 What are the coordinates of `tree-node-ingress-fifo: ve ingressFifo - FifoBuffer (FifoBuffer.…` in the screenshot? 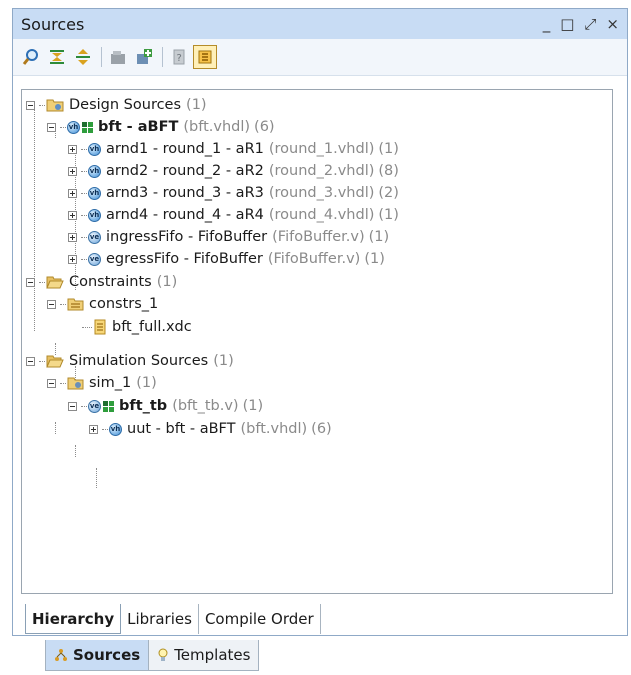 It's located at (228, 237).